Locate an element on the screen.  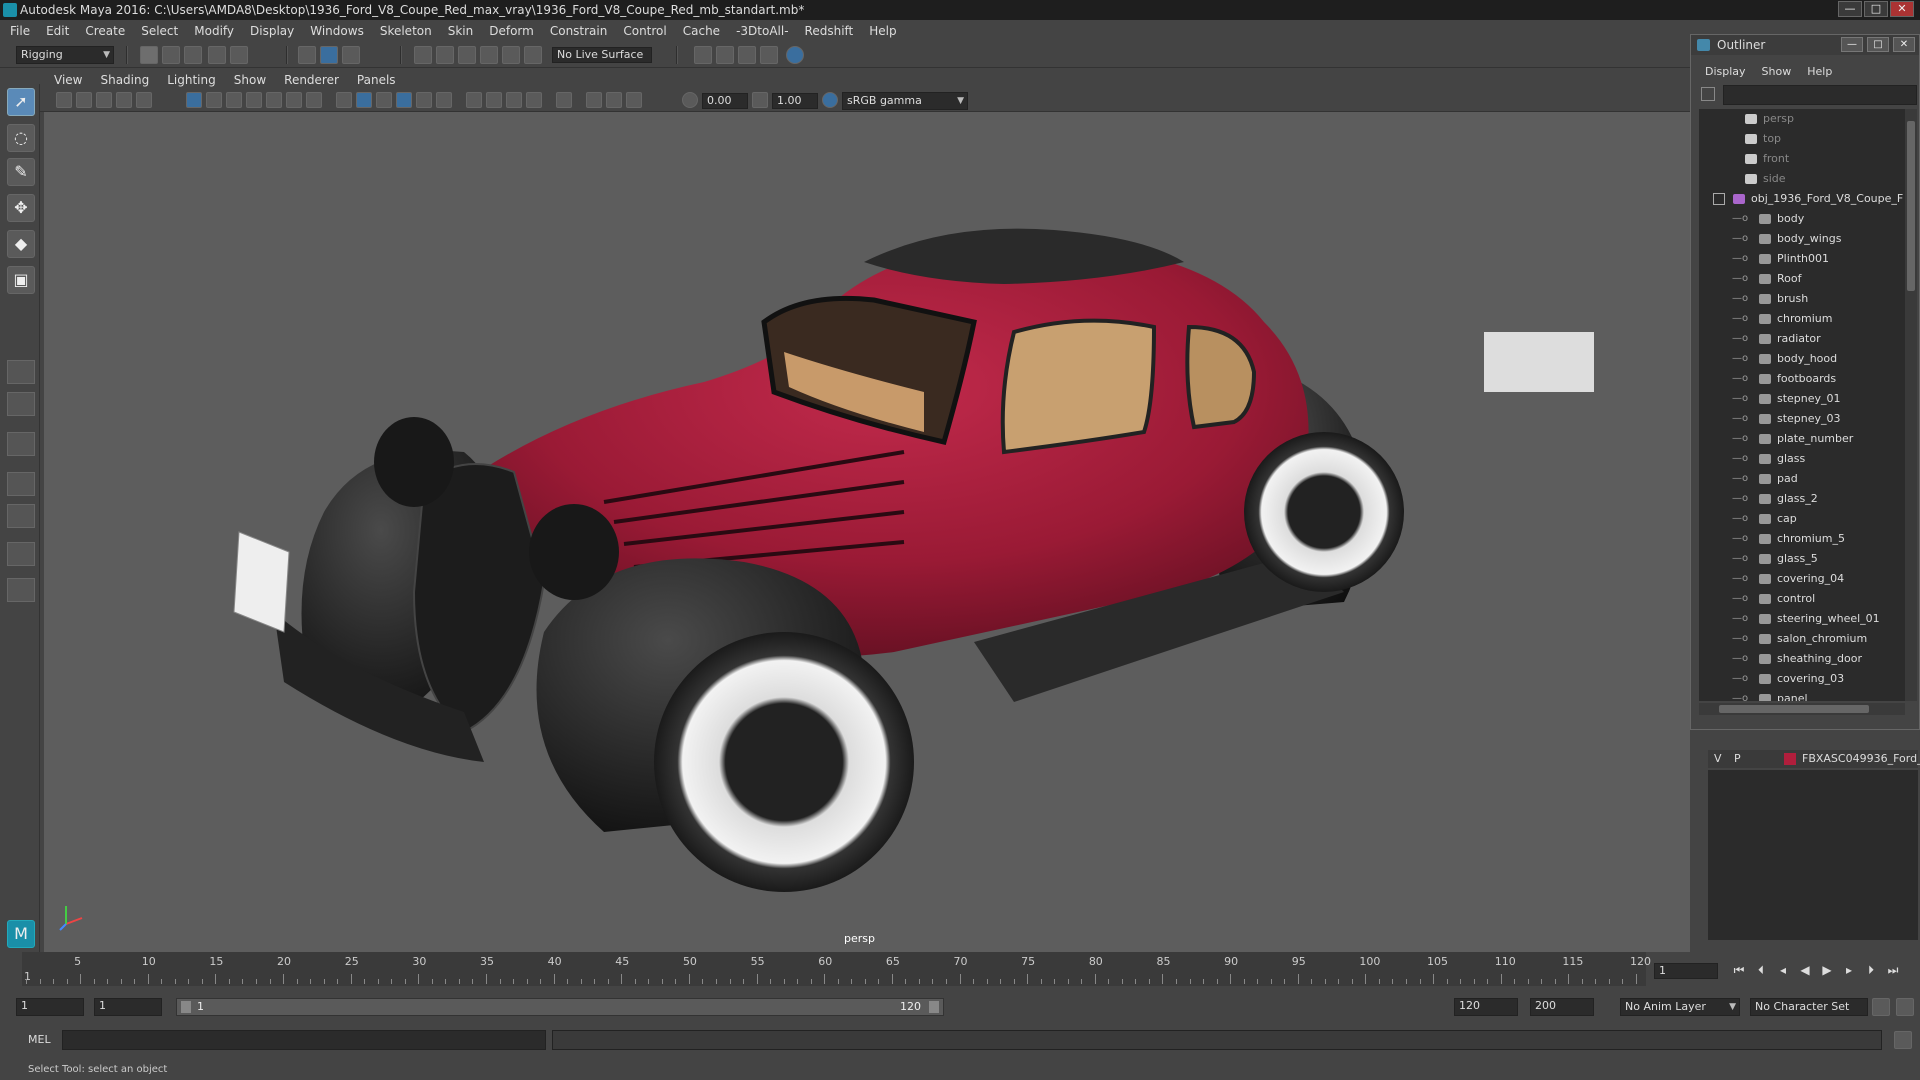
persp-graph-layout-icon is located at coordinates (21, 484).